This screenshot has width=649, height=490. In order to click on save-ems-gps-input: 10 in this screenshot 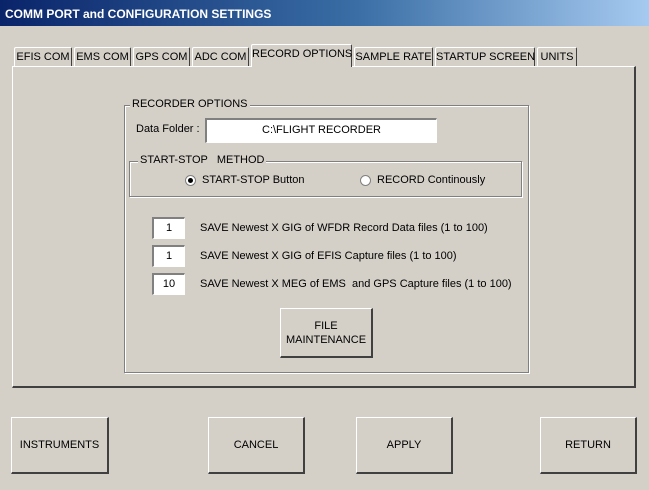, I will do `click(168, 284)`.